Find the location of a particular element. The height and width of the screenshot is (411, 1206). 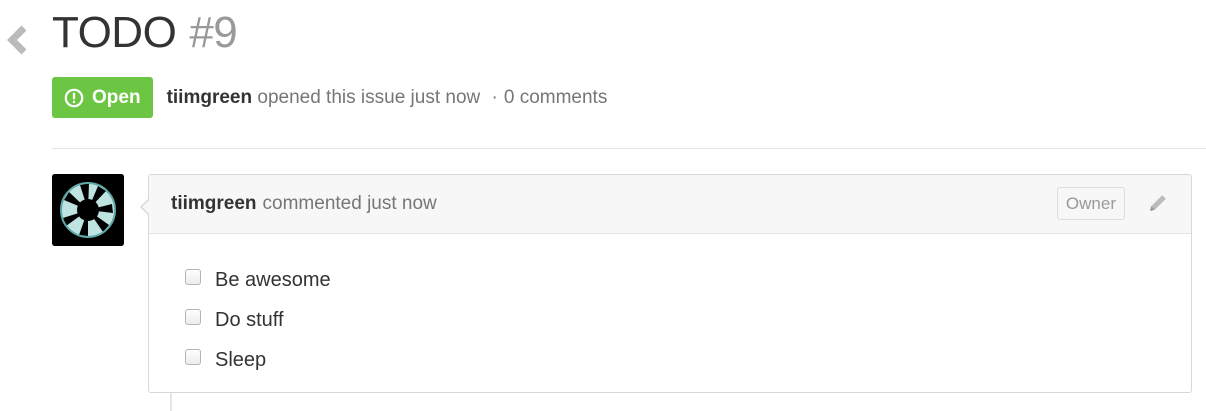

issue-title: TODO is located at coordinates (114, 32).